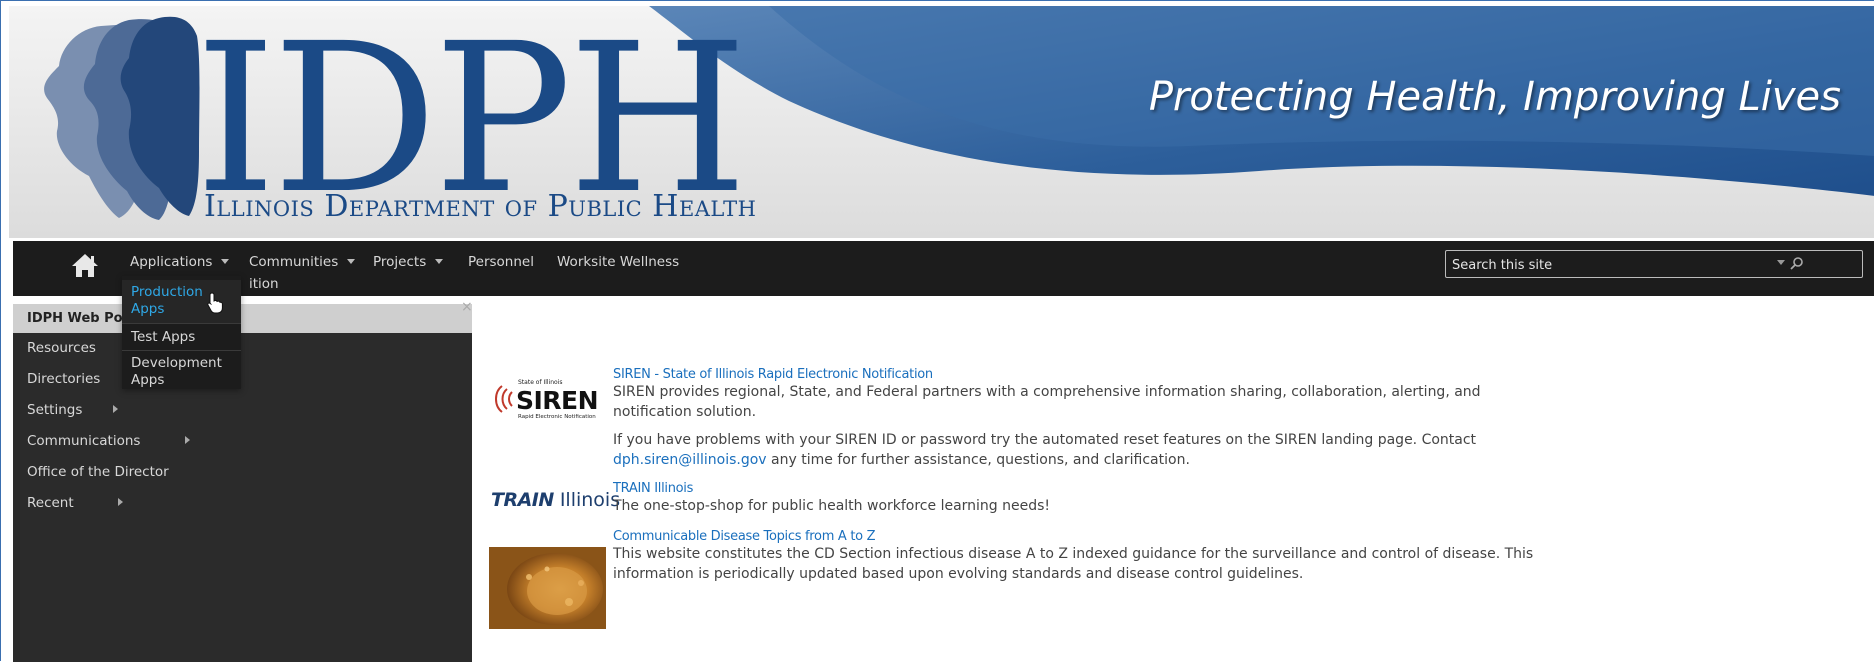 The width and height of the screenshot is (1874, 662). Describe the element at coordinates (540, 382) in the screenshot. I see `siren-logo-top-text: State of Illinois` at that location.